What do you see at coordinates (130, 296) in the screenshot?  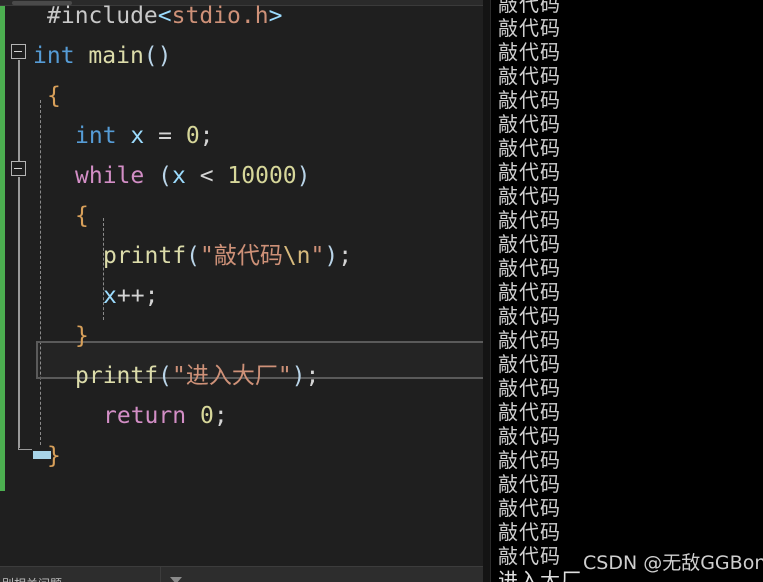 I see `code-token: ++` at bounding box center [130, 296].